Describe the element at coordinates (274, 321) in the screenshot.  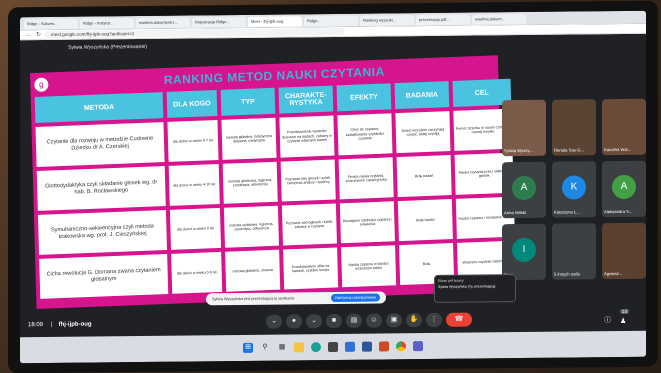
I see `more-audio-icon: ⌄` at that location.